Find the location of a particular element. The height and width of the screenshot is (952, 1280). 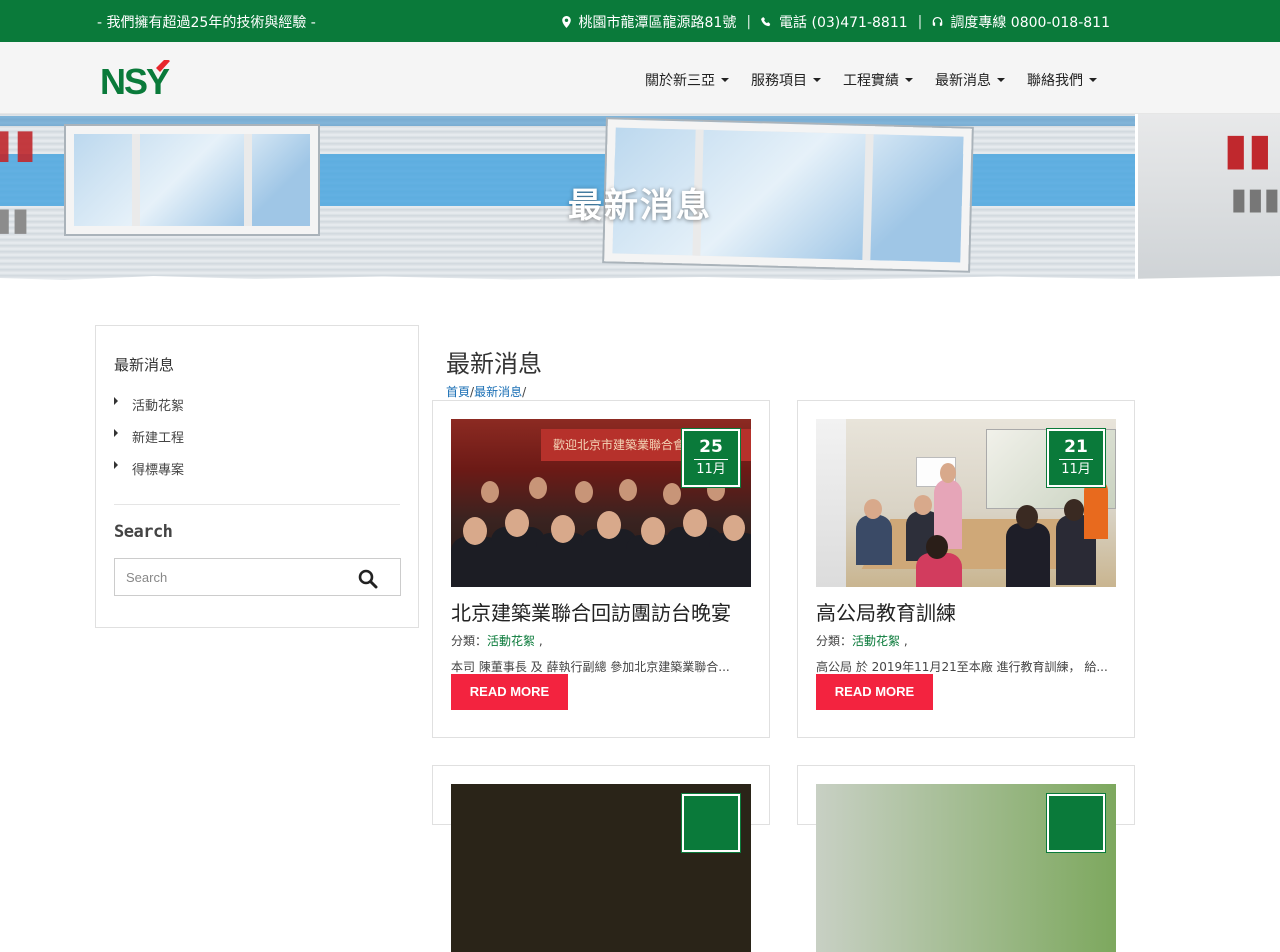

address-item: 桃園市龍潭區龍源路81號 is located at coordinates (649, 22).